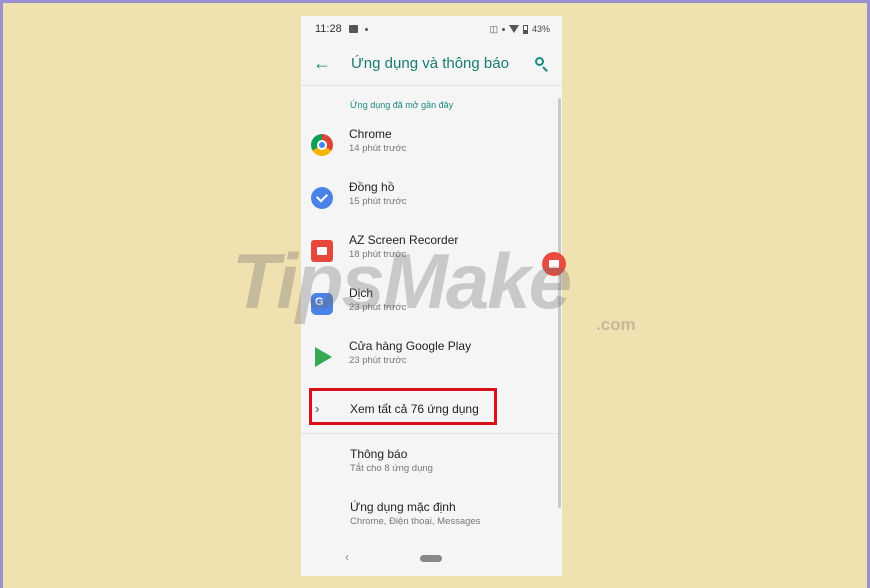 This screenshot has height=588, width=870. I want to click on navigation-bar: ‹, so click(431, 558).